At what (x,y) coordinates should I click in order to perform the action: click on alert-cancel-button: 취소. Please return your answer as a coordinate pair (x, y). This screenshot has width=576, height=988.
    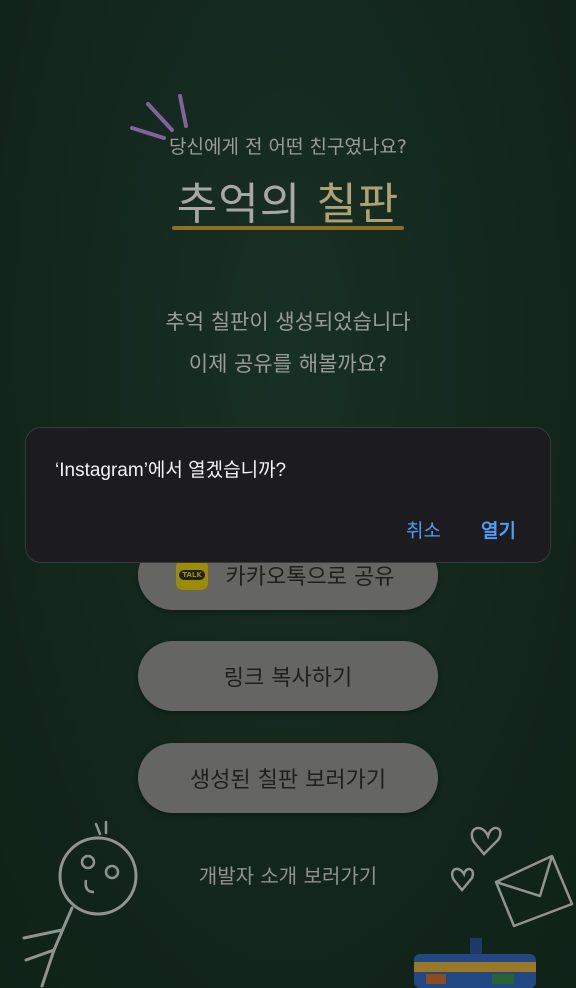
    Looking at the image, I should click on (423, 529).